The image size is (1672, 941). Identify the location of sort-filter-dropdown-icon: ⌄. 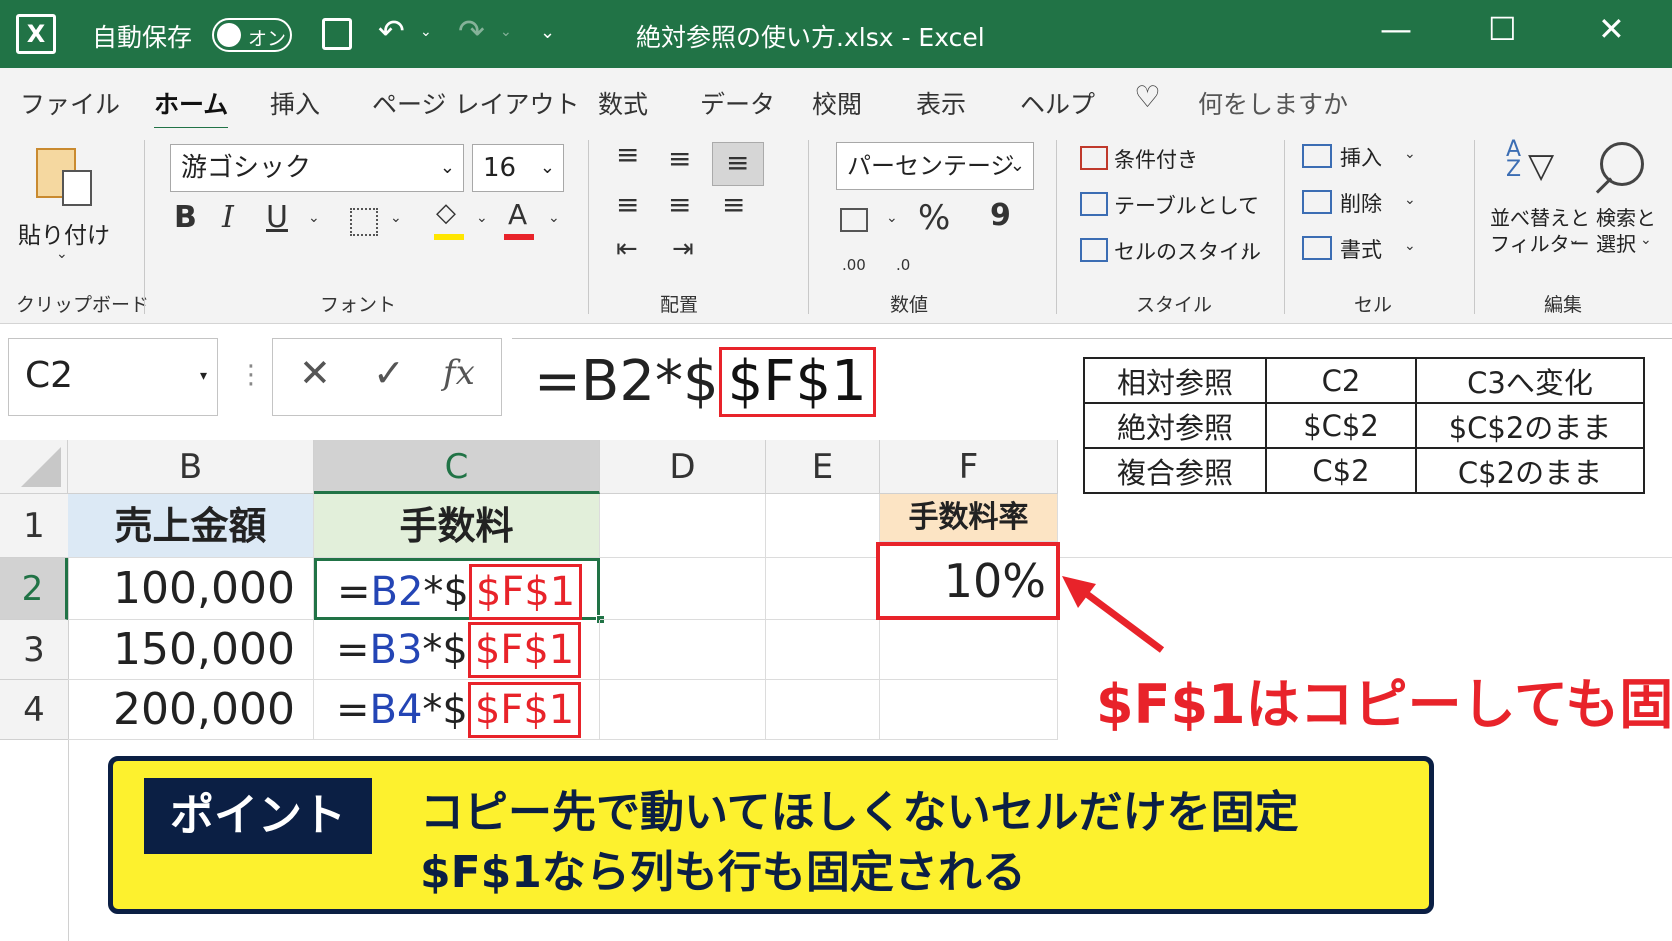
(1574, 240).